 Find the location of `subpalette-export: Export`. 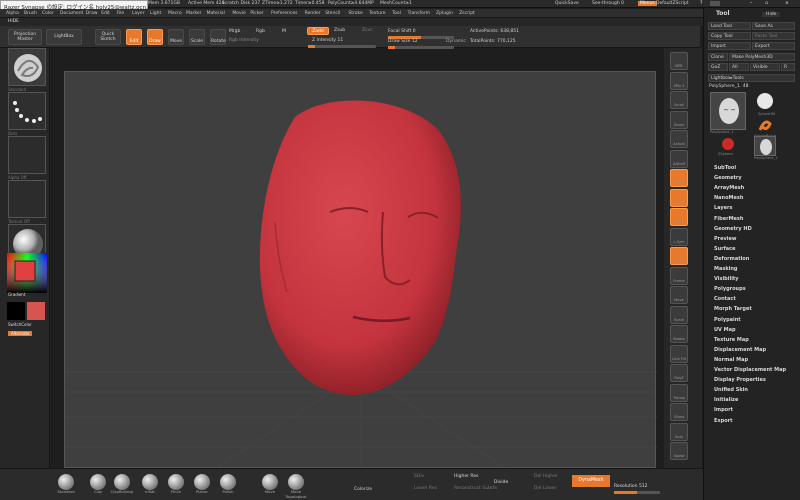

subpalette-export: Export is located at coordinates (723, 421).